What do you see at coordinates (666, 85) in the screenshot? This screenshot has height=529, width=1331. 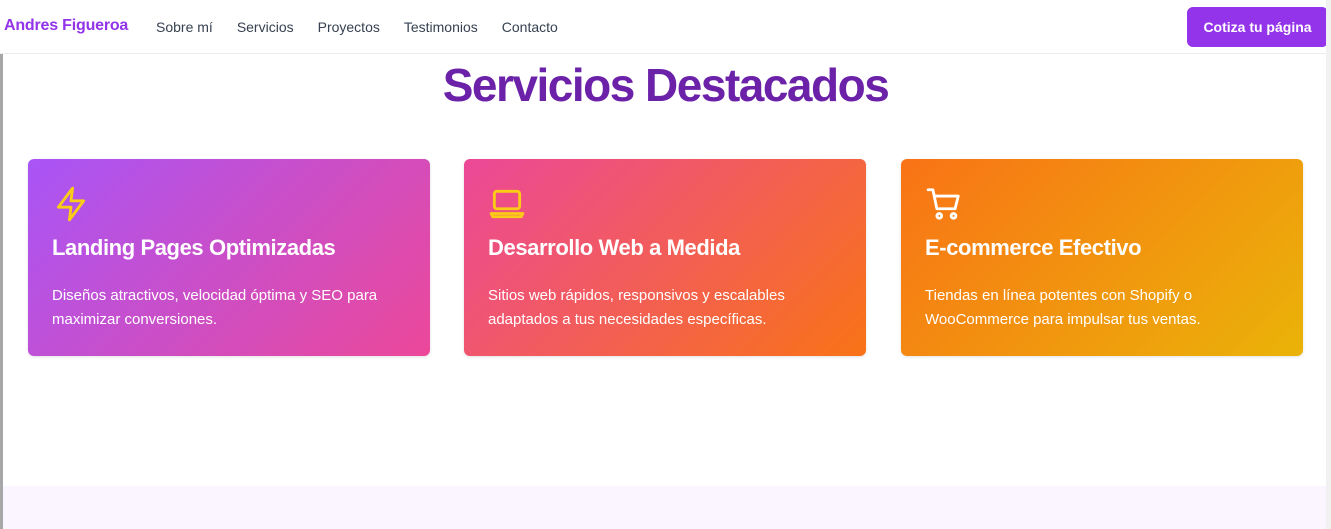 I see `section-title: Servicios Destacados` at bounding box center [666, 85].